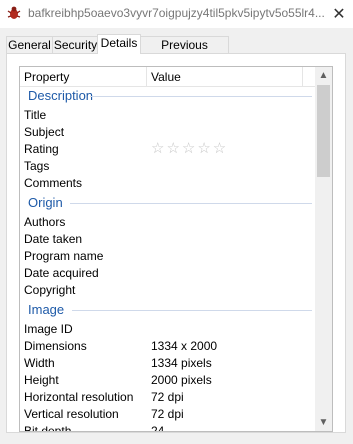  I want to click on property-authors: Authors, so click(44, 222).